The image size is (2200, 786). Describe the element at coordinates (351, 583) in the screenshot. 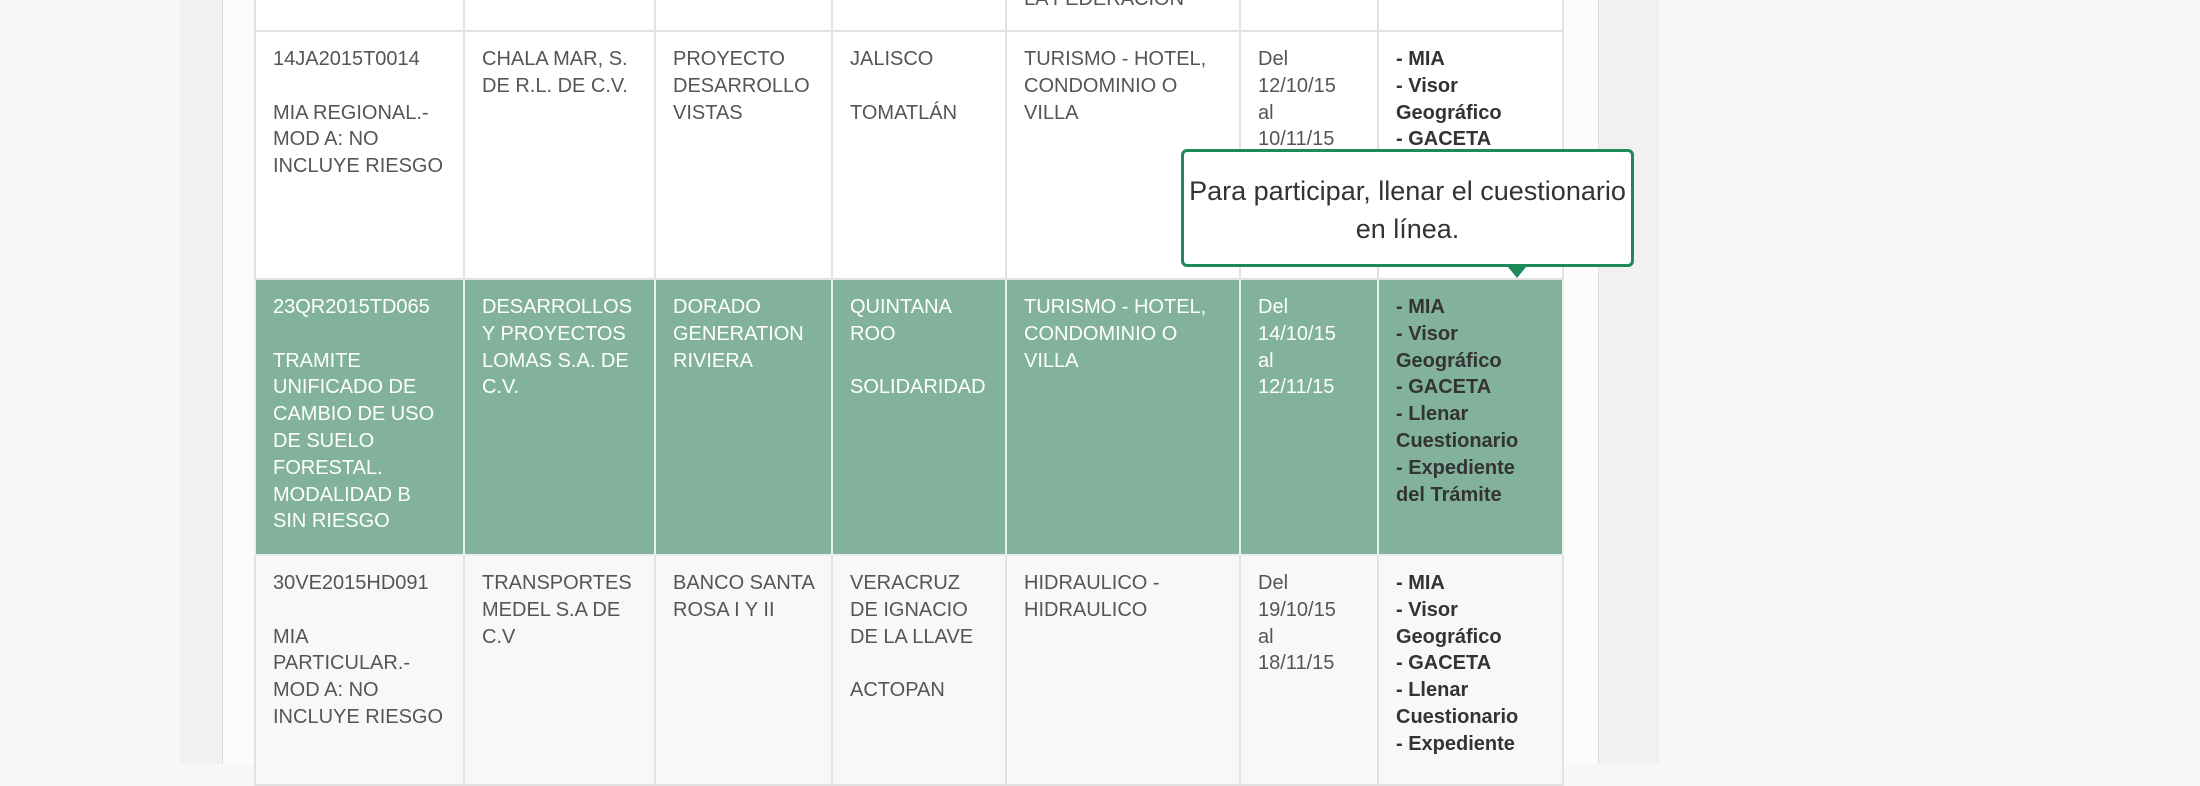

I see `clave-text: 30VE2015HD091` at that location.